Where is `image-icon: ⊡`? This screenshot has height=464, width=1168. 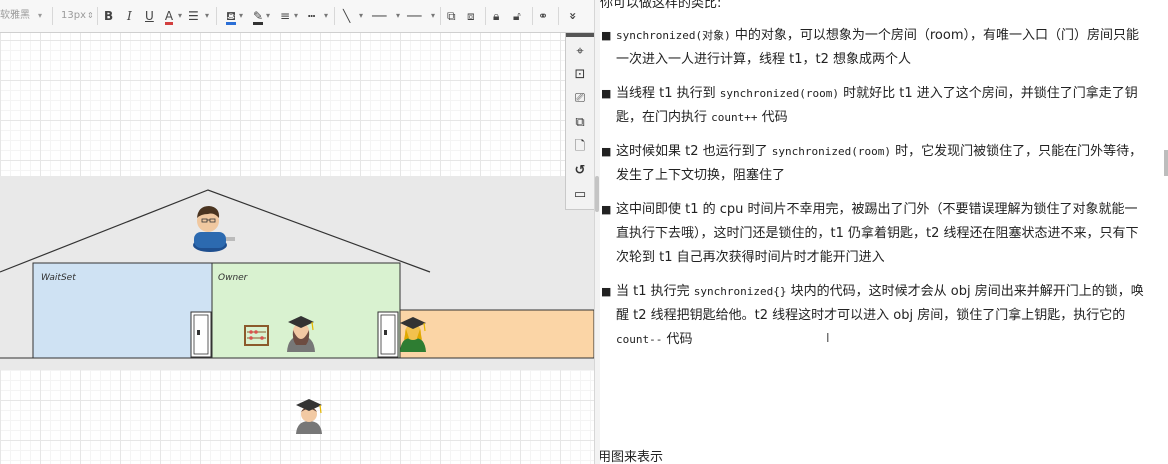 image-icon: ⊡ is located at coordinates (580, 75).